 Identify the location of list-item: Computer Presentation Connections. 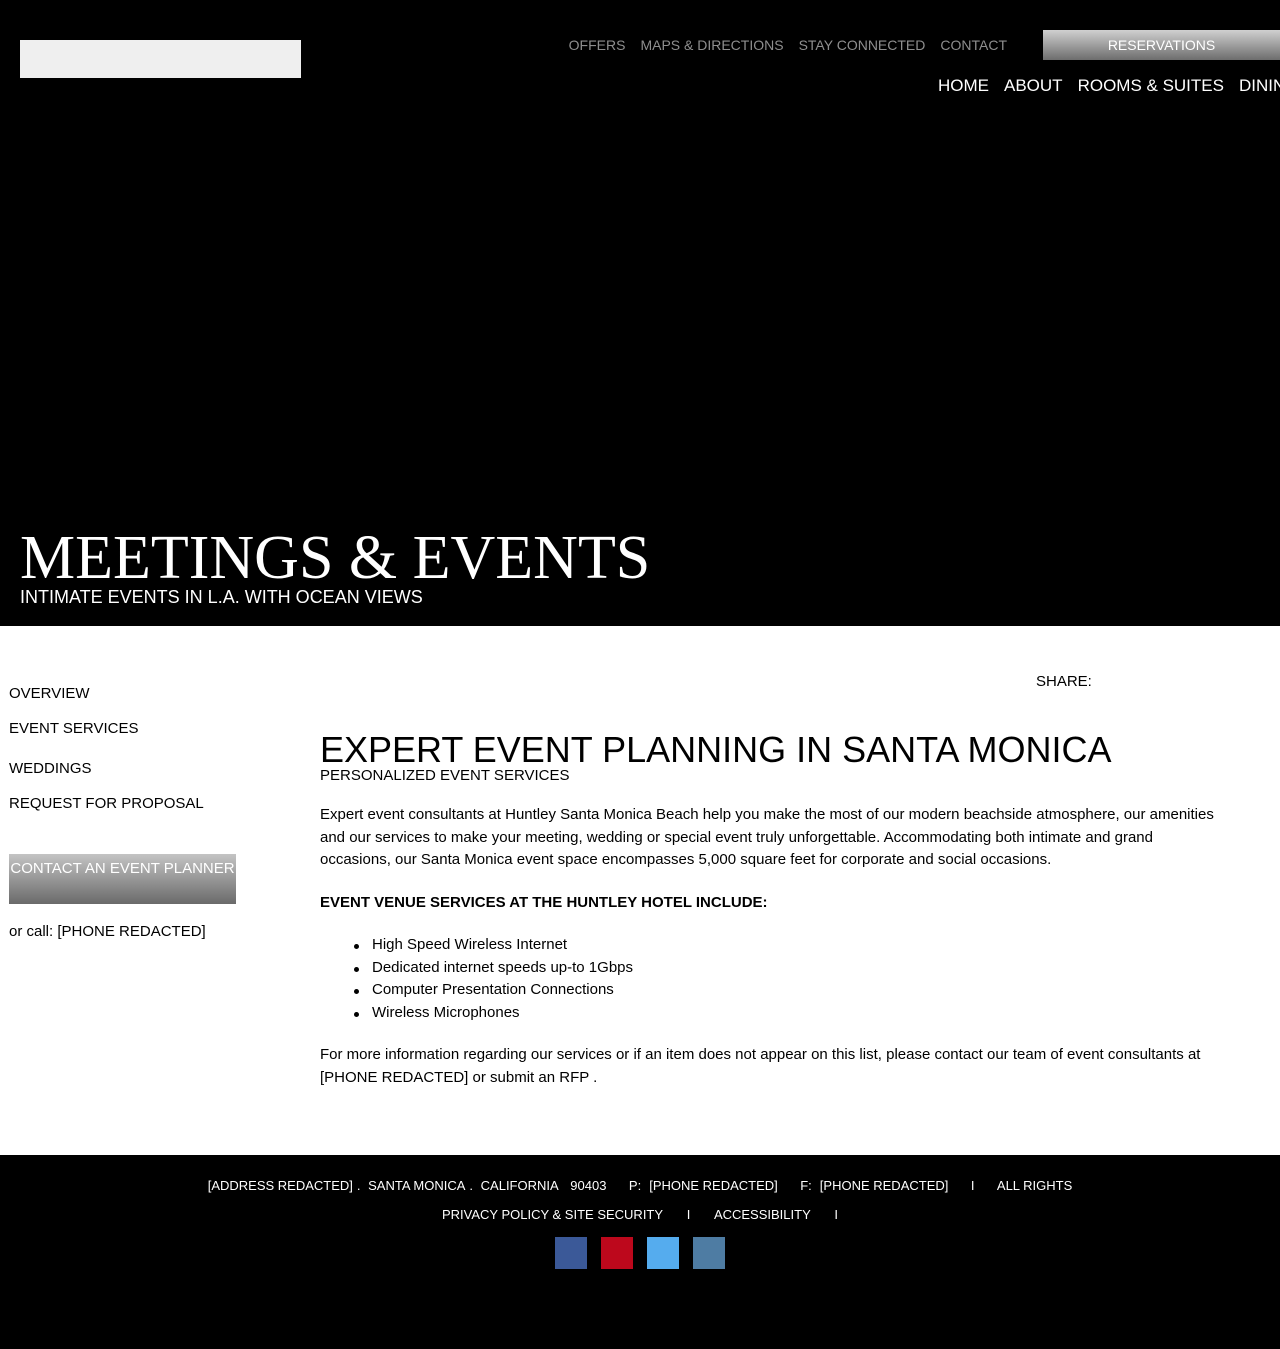
(493, 990).